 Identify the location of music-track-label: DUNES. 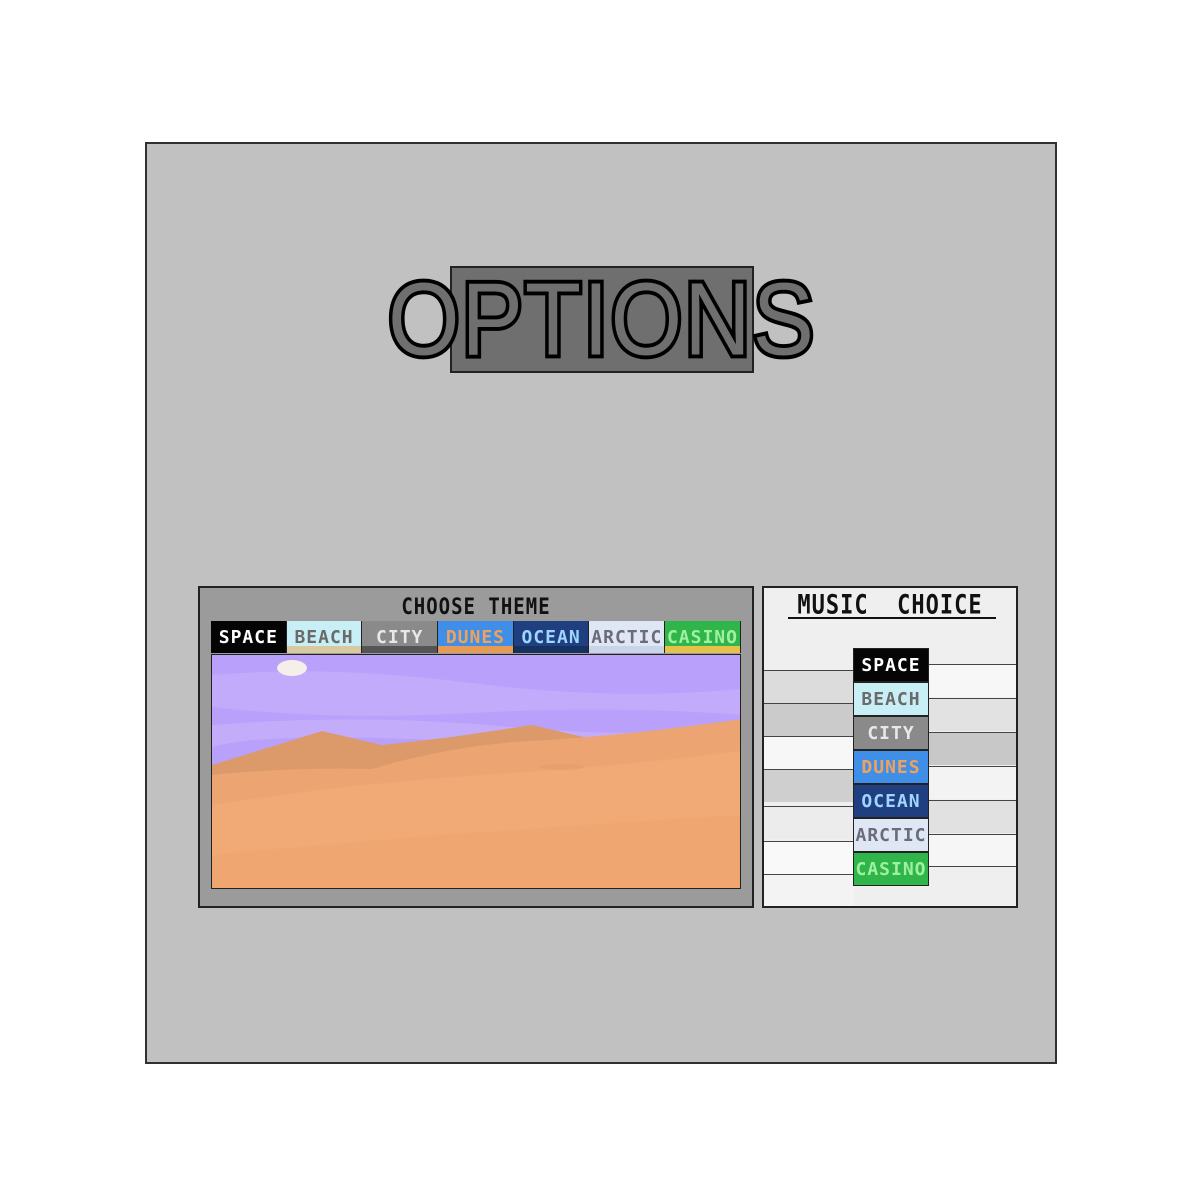
(891, 767).